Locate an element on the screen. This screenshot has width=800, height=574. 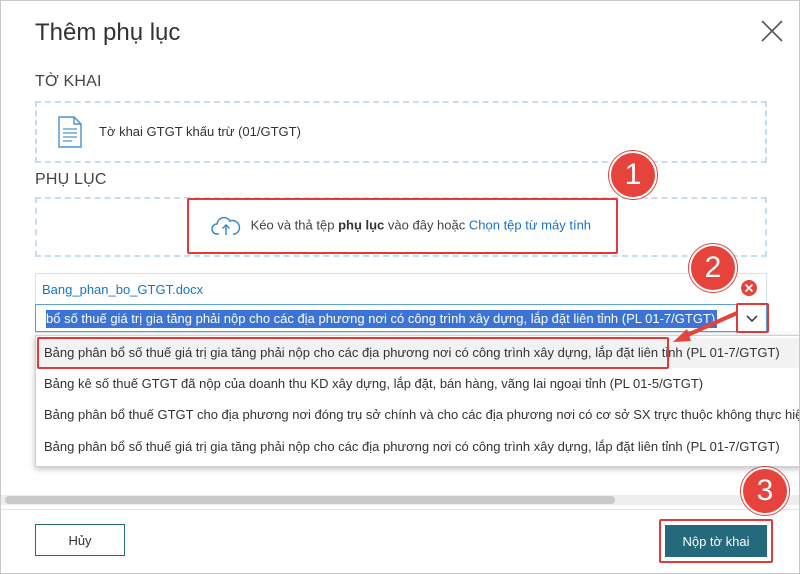
annotation-badge-3: 3 is located at coordinates (765, 491).